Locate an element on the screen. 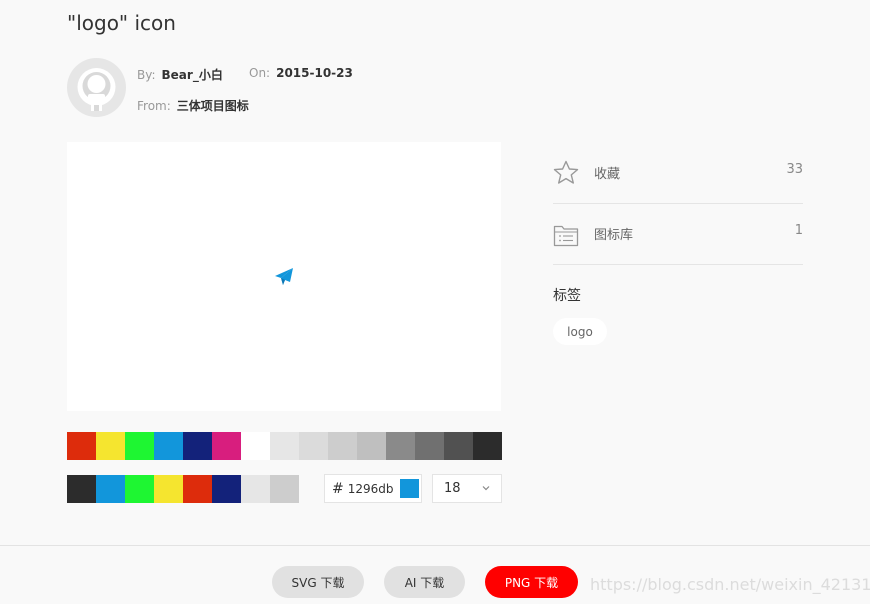  ai-download-button: AI 下载 is located at coordinates (424, 582).